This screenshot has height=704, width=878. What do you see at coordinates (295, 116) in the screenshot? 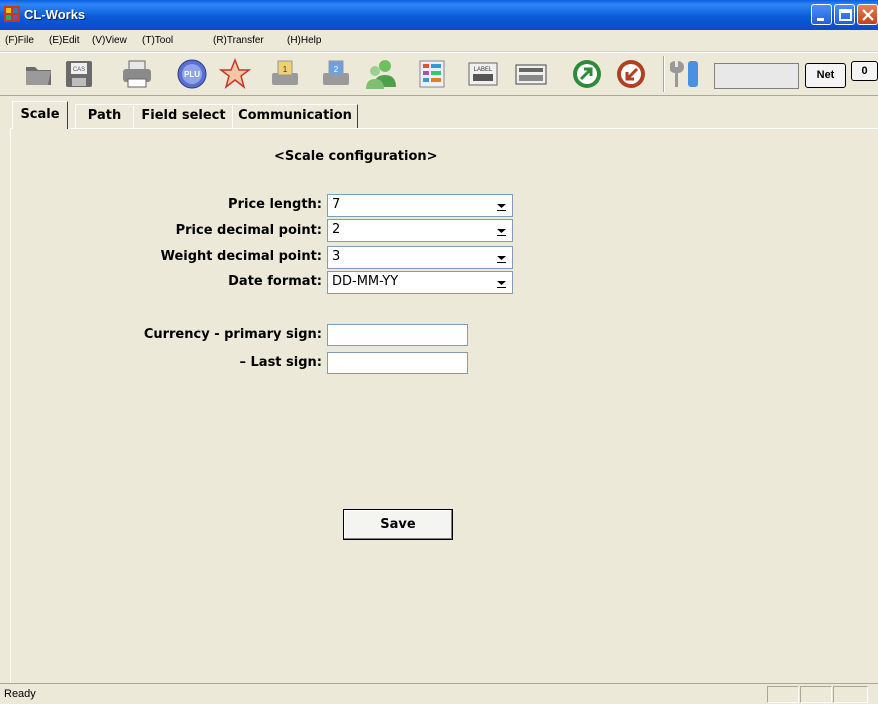
I see `tab-communication: Communication` at bounding box center [295, 116].